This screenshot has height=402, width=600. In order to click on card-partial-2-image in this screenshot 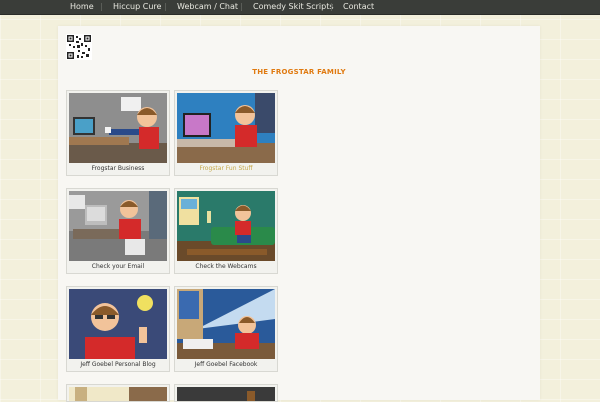, I will do `click(226, 394)`.